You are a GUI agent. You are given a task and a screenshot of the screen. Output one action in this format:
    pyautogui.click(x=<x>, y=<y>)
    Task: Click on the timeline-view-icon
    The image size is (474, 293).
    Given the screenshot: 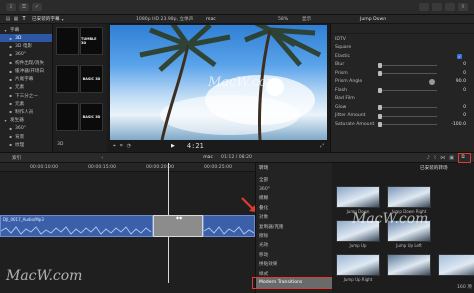 What is the action you would take?
    pyautogui.click(x=437, y=7)
    